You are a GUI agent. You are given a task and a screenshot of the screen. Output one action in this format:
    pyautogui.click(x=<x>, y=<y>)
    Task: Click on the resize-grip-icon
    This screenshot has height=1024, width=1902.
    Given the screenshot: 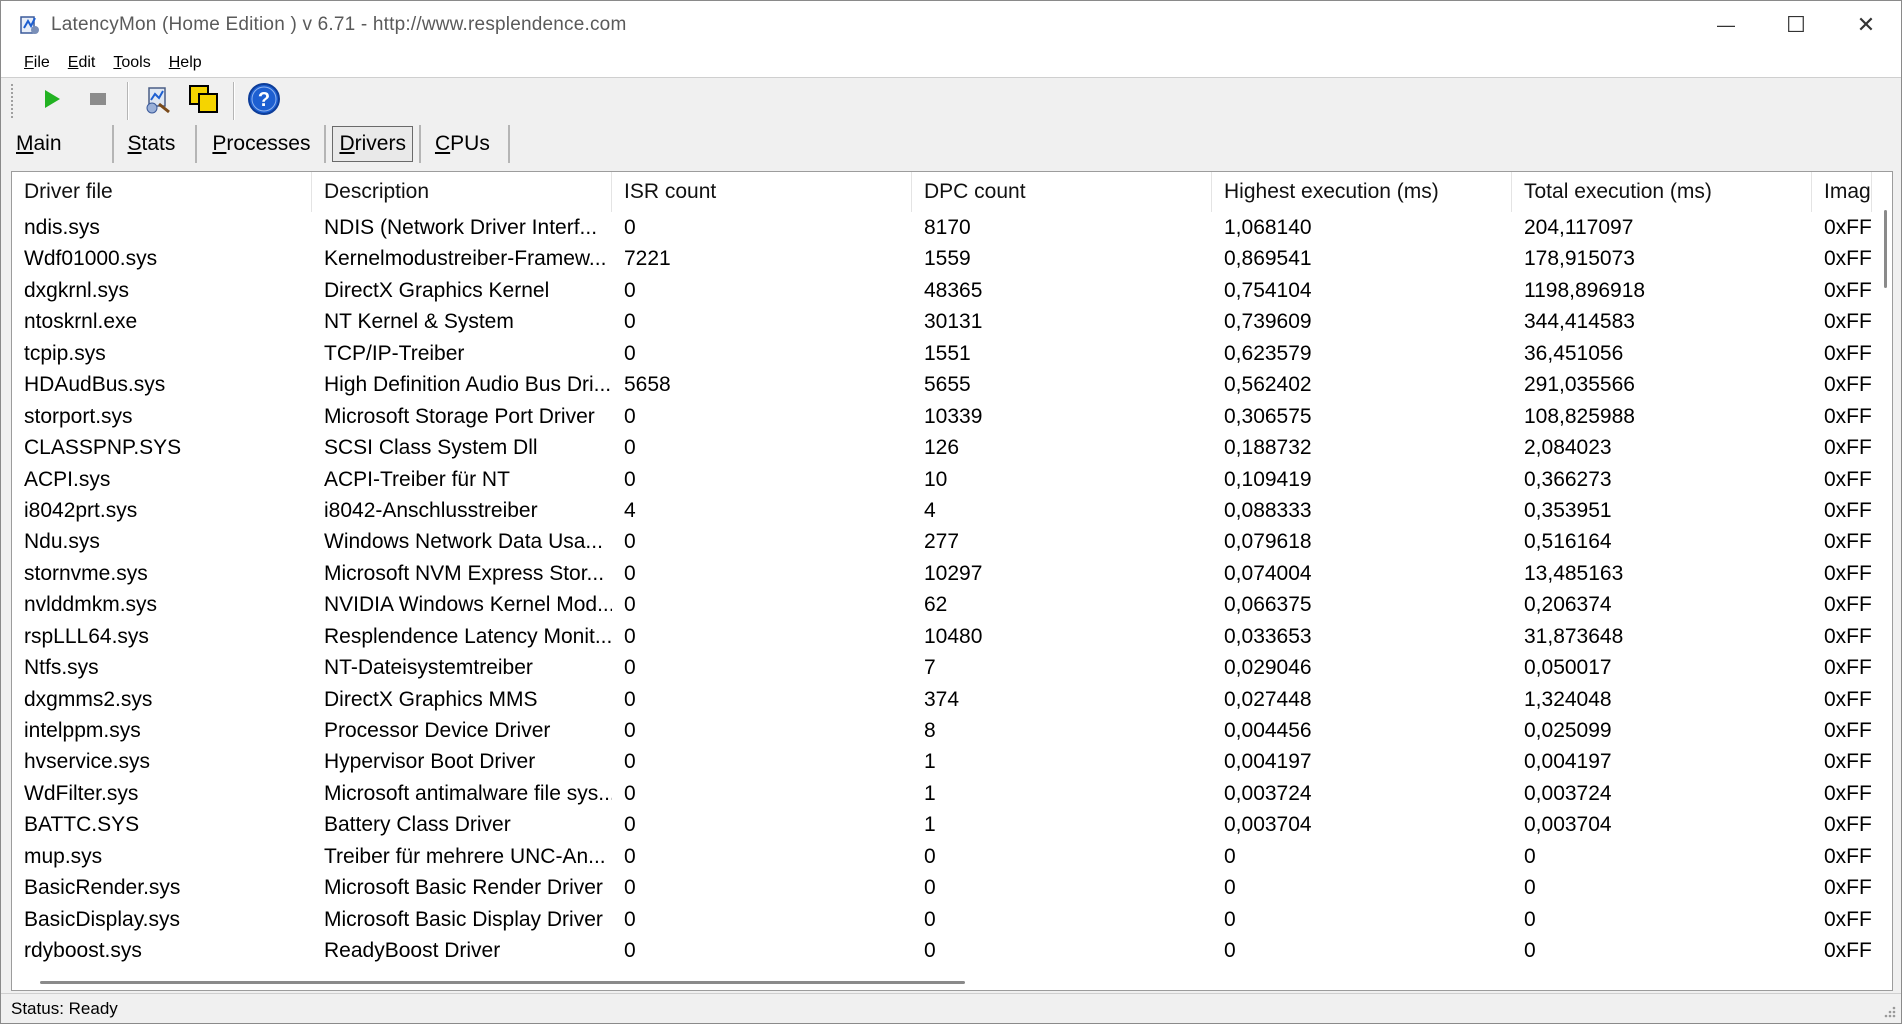 What is the action you would take?
    pyautogui.click(x=1889, y=1011)
    